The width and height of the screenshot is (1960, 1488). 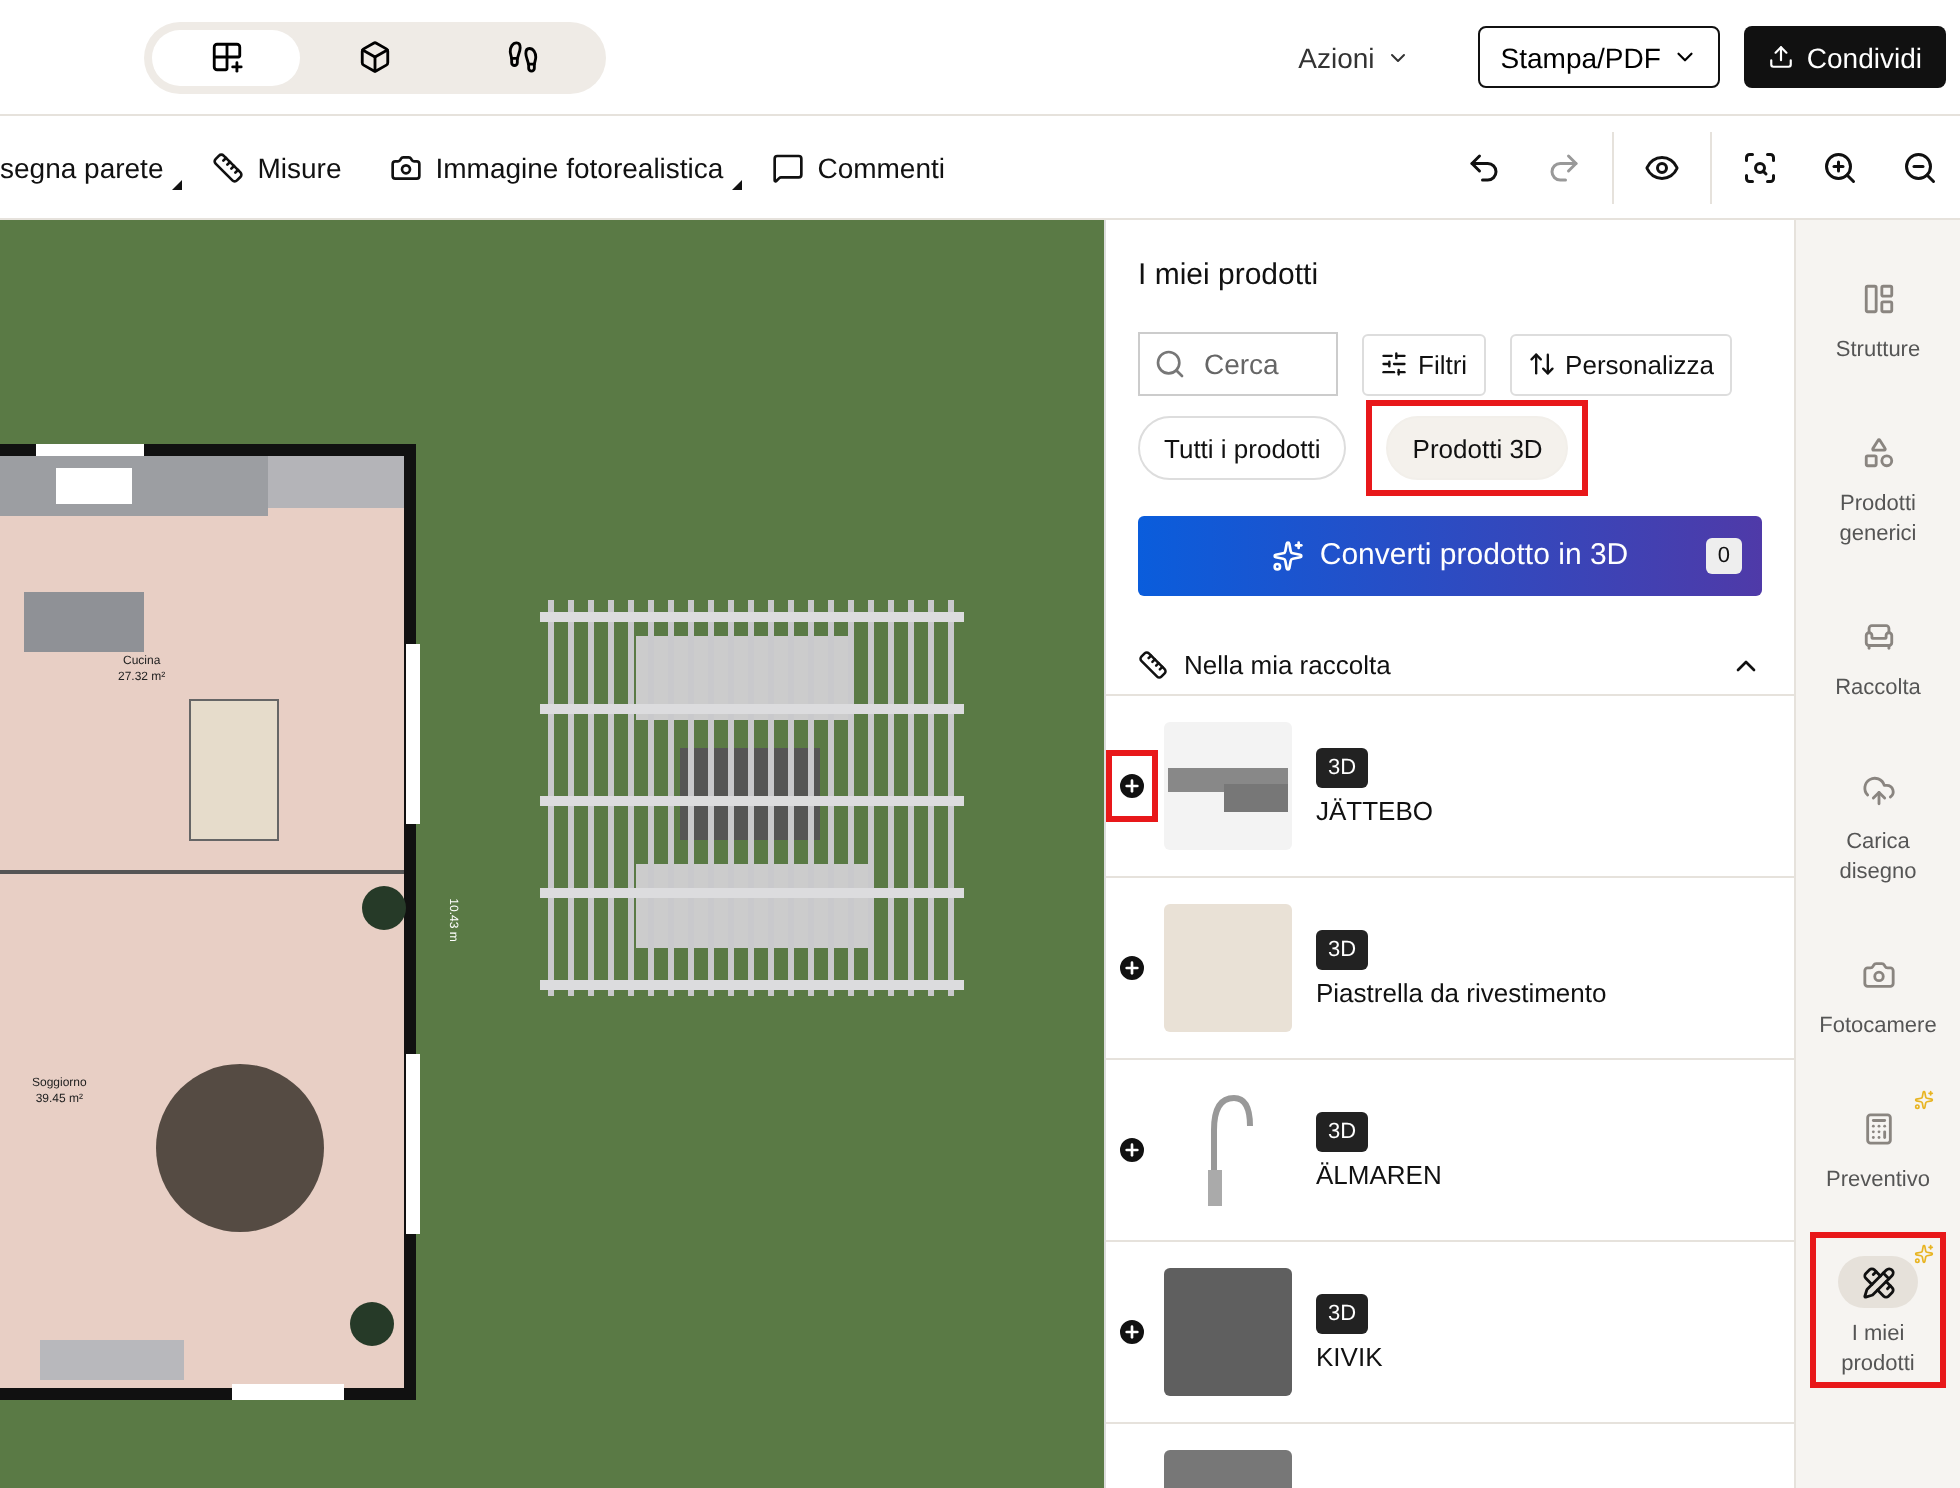 What do you see at coordinates (1878, 298) in the screenshot?
I see `layout-icon` at bounding box center [1878, 298].